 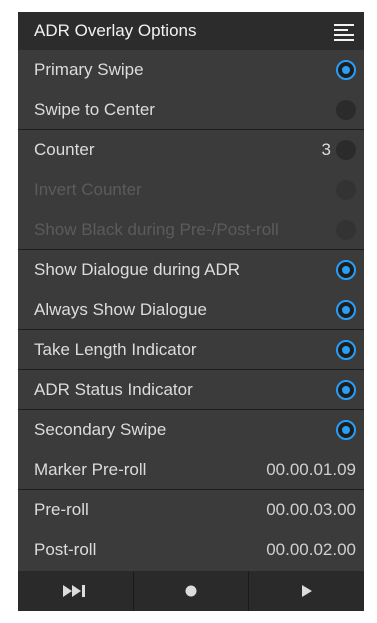 I want to click on record-icon, so click(x=191, y=591).